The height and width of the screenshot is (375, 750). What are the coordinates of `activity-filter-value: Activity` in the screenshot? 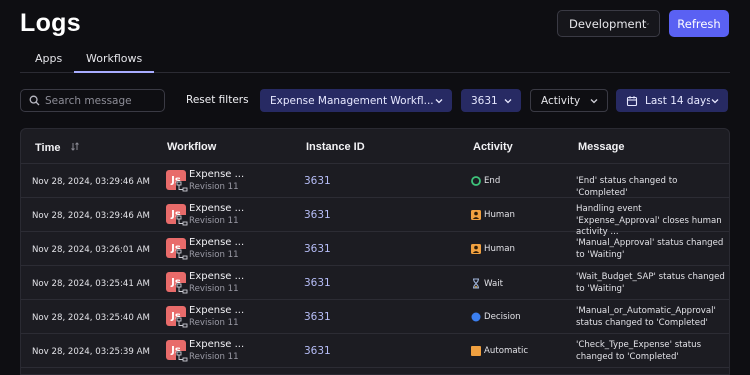 It's located at (561, 100).